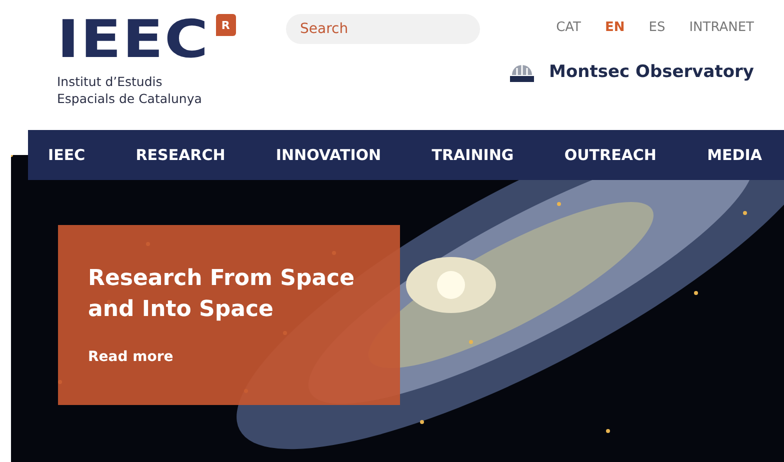 The image size is (784, 462). Describe the element at coordinates (181, 155) in the screenshot. I see `nav-link: RESEARCH` at that location.